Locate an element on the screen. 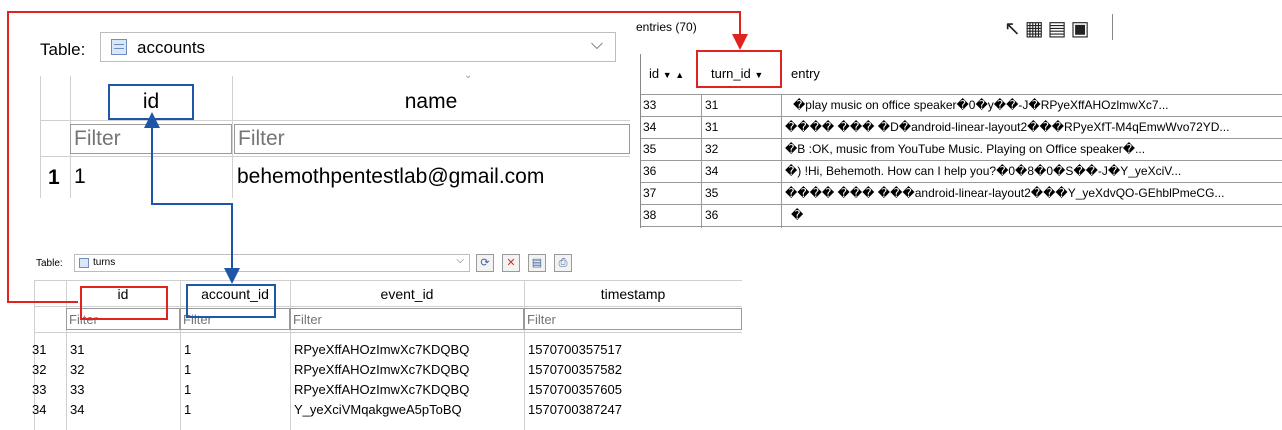 The image size is (1282, 430). arrow-accounts-id-to-turns-account-id is located at coordinates (192, 198).